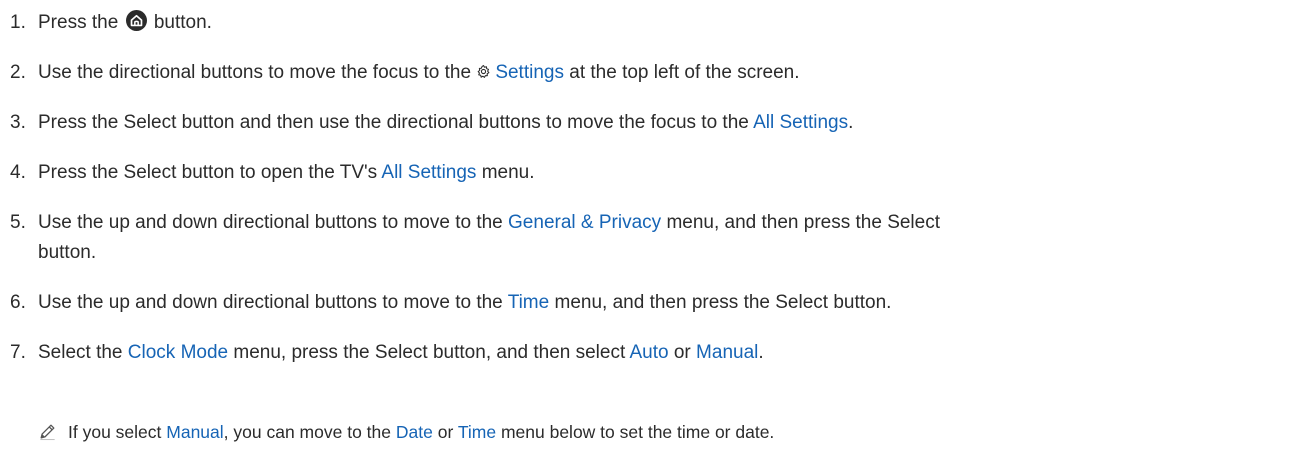  What do you see at coordinates (649, 352) in the screenshot?
I see `auto-link: Auto` at bounding box center [649, 352].